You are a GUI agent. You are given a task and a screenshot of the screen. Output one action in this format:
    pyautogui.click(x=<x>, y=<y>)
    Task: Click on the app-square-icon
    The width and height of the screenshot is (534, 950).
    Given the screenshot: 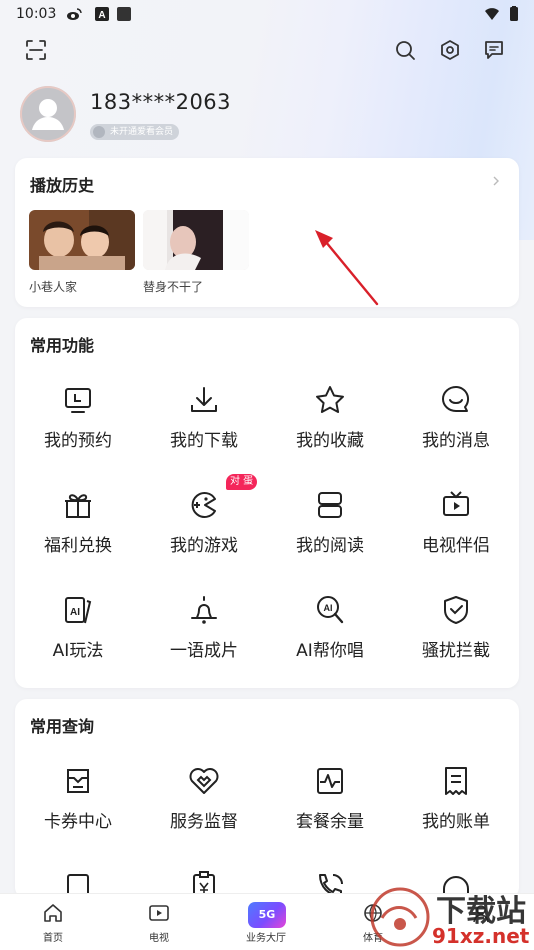 What is the action you would take?
    pyautogui.click(x=124, y=14)
    